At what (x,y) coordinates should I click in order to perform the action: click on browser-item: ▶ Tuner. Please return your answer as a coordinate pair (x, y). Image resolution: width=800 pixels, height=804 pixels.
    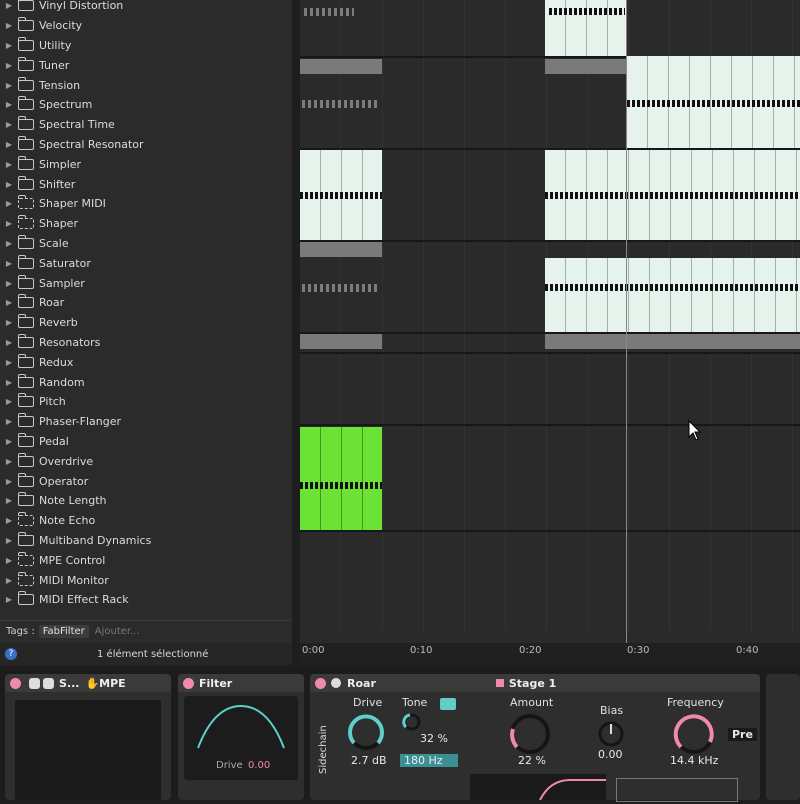
    Looking at the image, I should click on (146, 65).